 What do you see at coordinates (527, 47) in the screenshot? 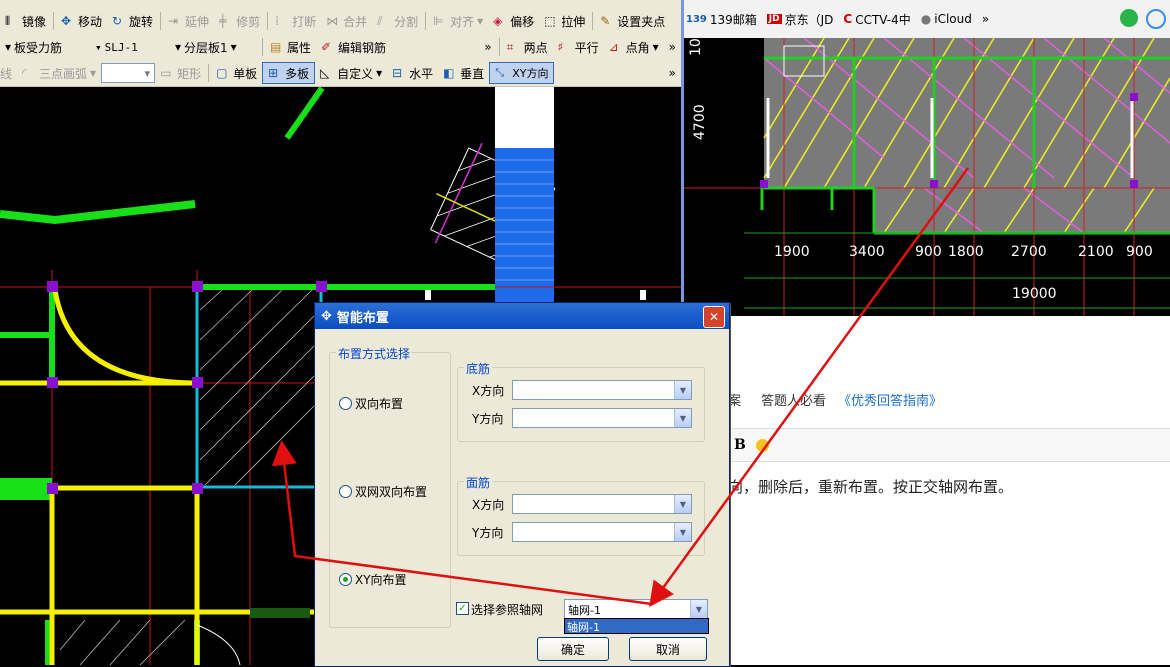
I see `two-points-button: ⌗ 两点` at bounding box center [527, 47].